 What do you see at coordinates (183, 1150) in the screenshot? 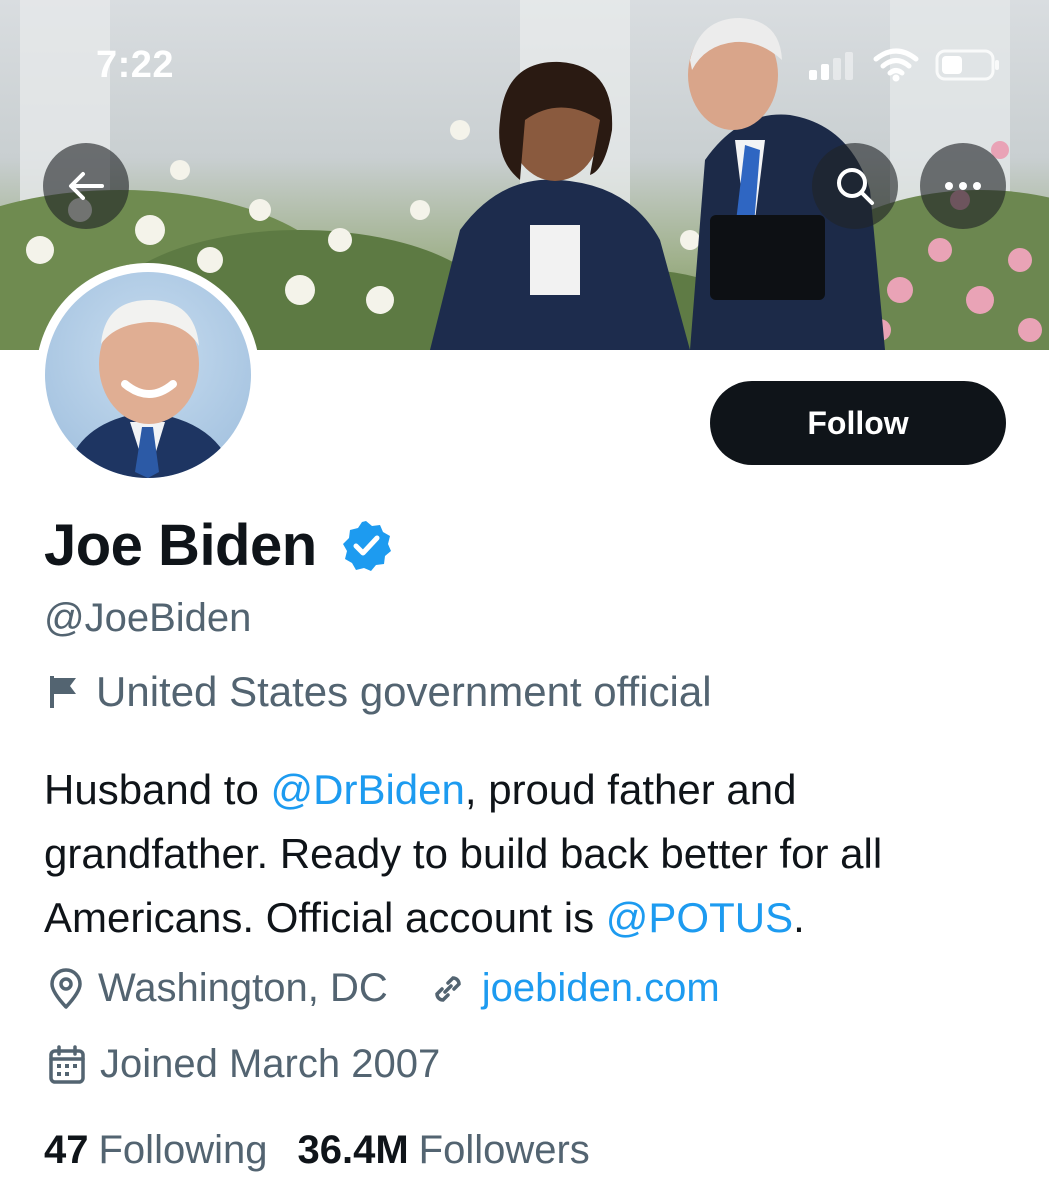
I see `following-label: Following` at bounding box center [183, 1150].